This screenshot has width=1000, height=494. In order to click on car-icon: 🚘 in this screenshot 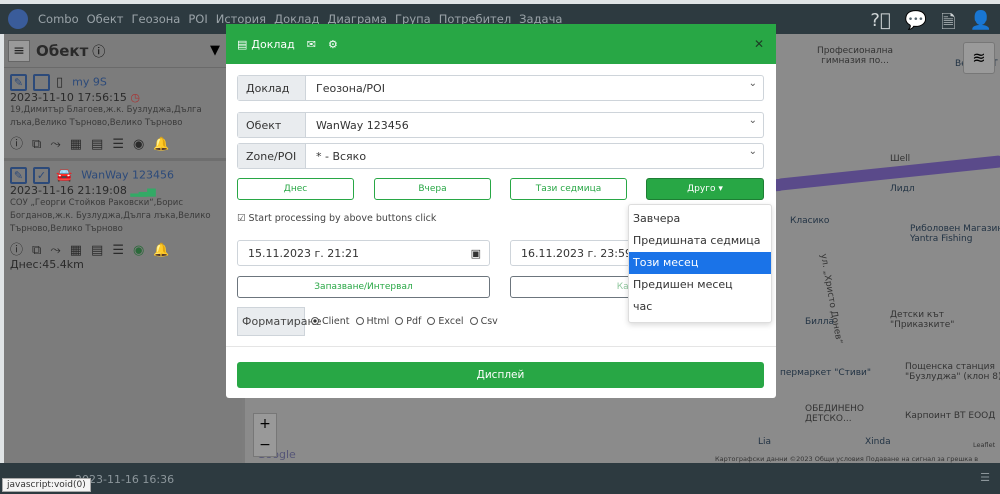, I will do `click(64, 175)`.